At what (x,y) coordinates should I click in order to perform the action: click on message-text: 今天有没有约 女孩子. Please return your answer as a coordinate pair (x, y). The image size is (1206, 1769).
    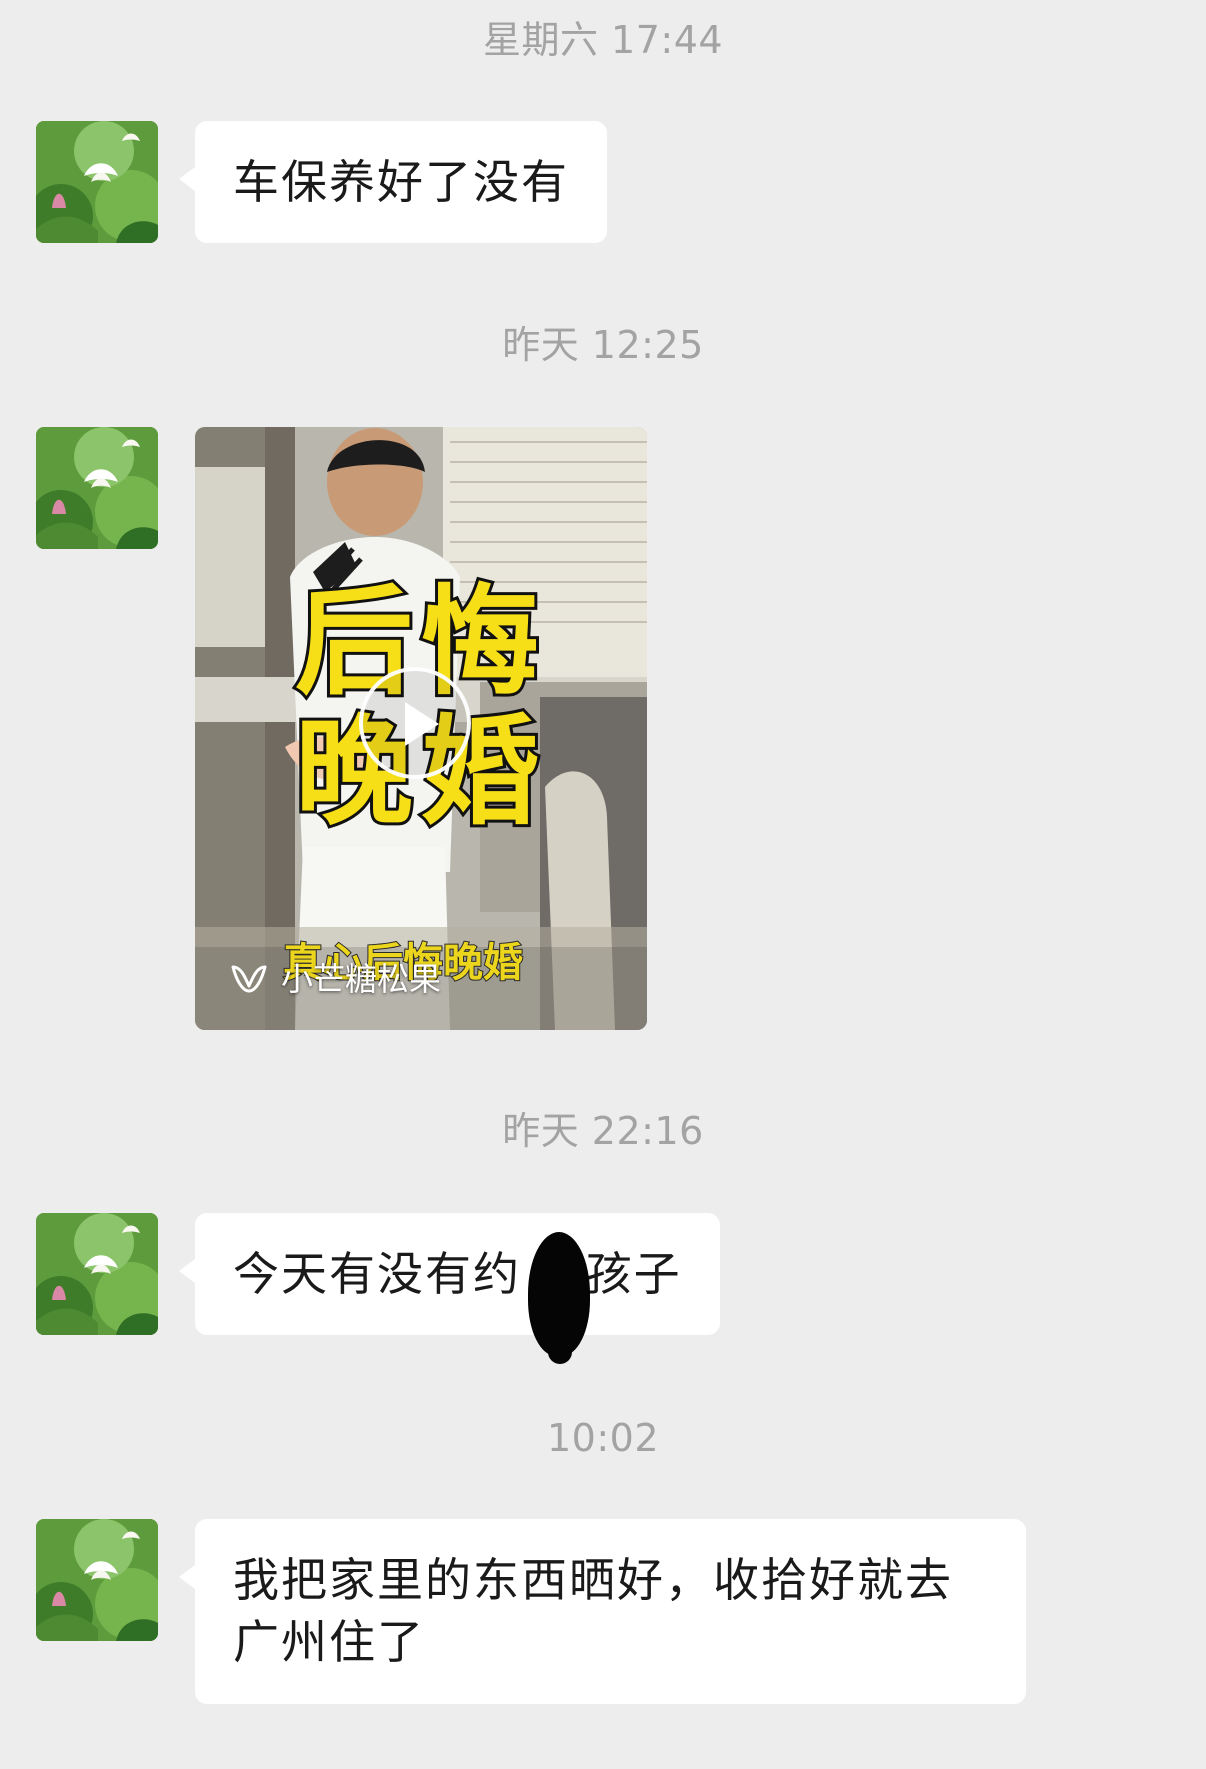
    Looking at the image, I should click on (457, 1274).